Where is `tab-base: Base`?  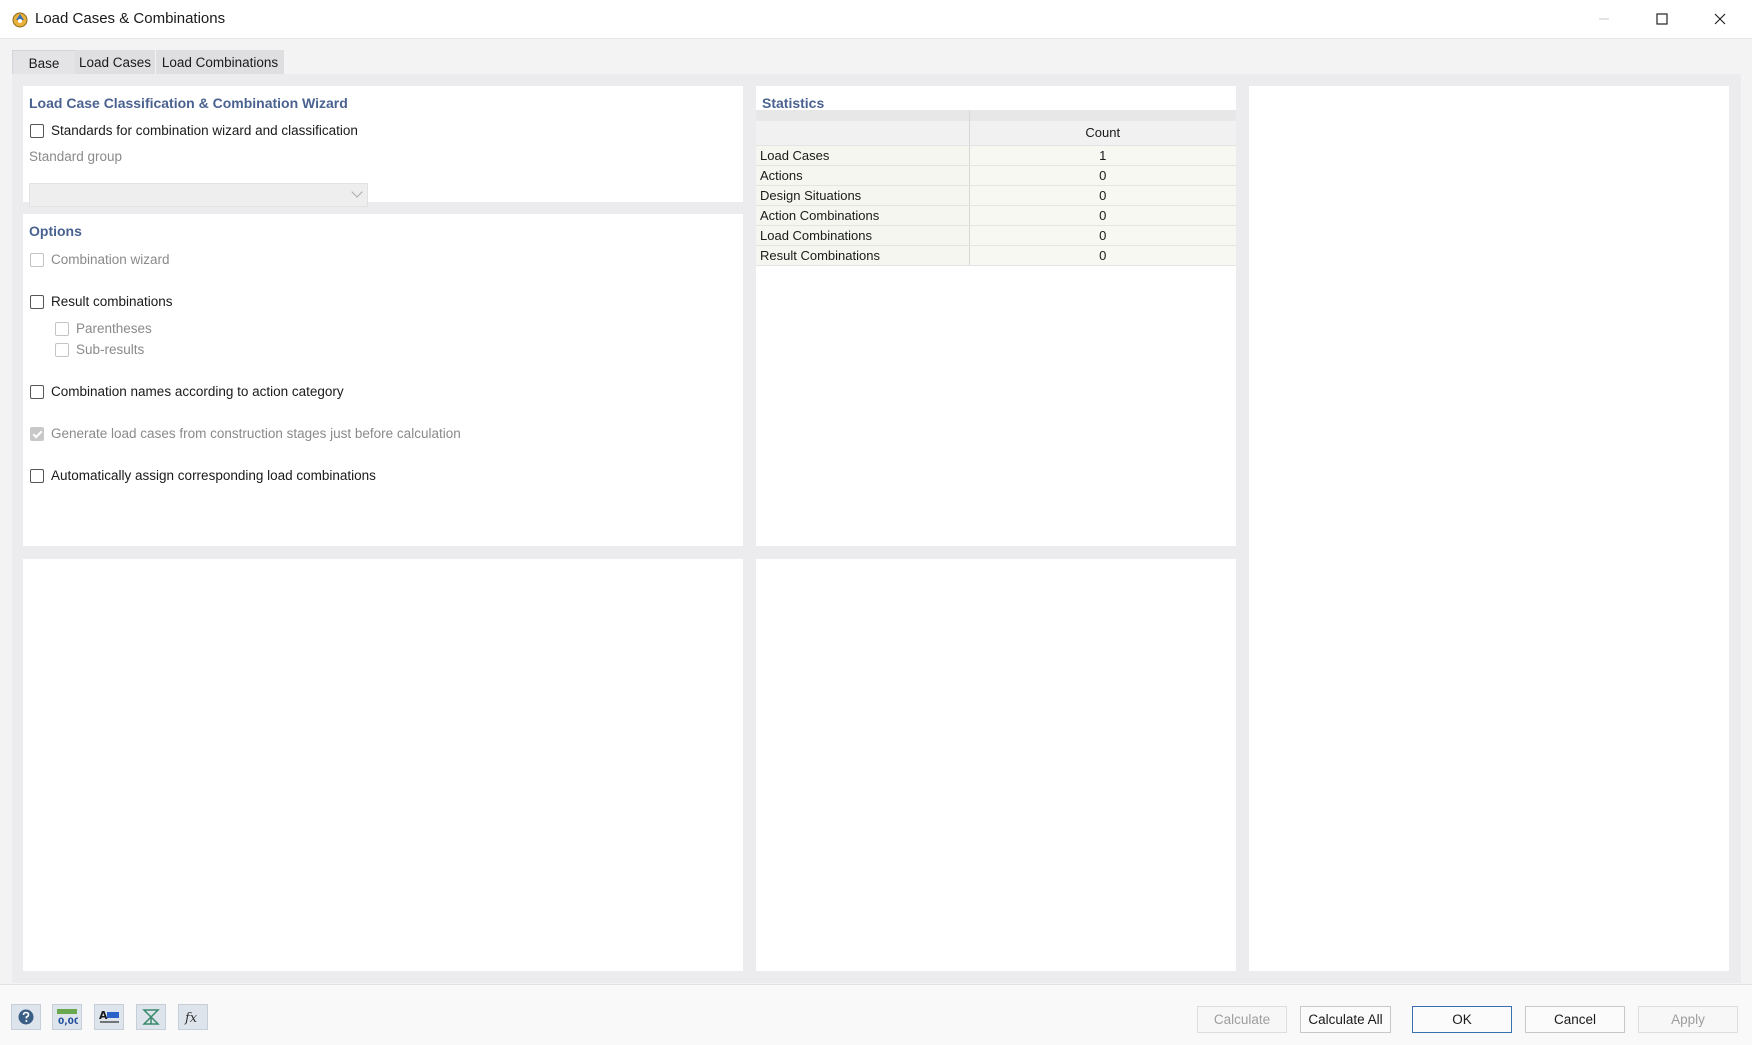 tab-base: Base is located at coordinates (44, 63).